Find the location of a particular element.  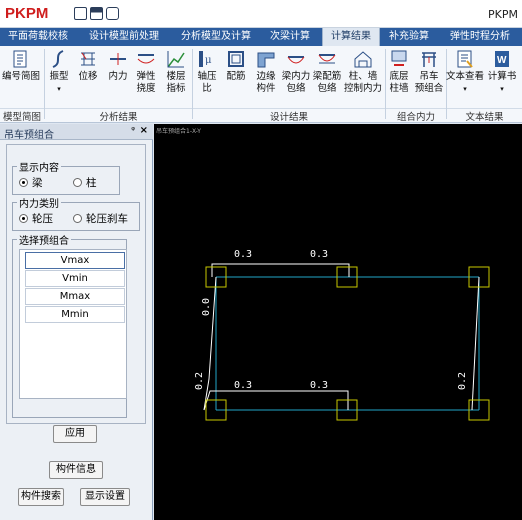

panel-title-bar: 吊车预组合 ᵠ × is located at coordinates (76, 132).